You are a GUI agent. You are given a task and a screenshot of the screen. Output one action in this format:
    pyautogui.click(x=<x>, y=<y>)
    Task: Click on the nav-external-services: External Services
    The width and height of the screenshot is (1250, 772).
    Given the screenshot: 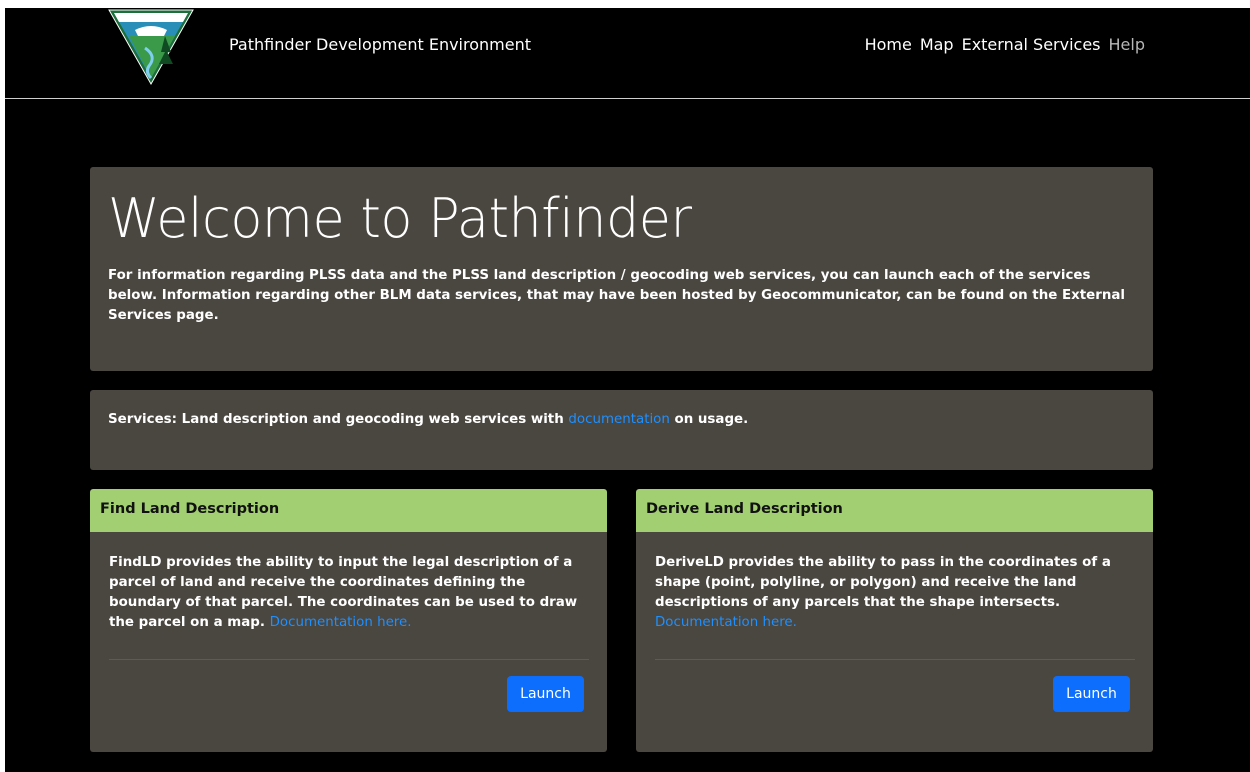 What is the action you would take?
    pyautogui.click(x=1031, y=44)
    